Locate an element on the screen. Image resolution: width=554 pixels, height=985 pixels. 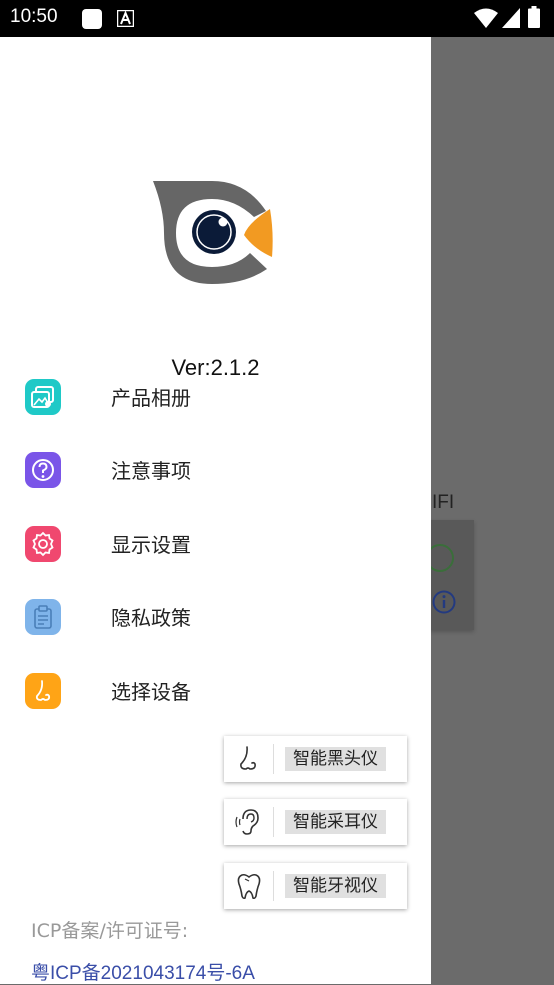
album-icon is located at coordinates (43, 397).